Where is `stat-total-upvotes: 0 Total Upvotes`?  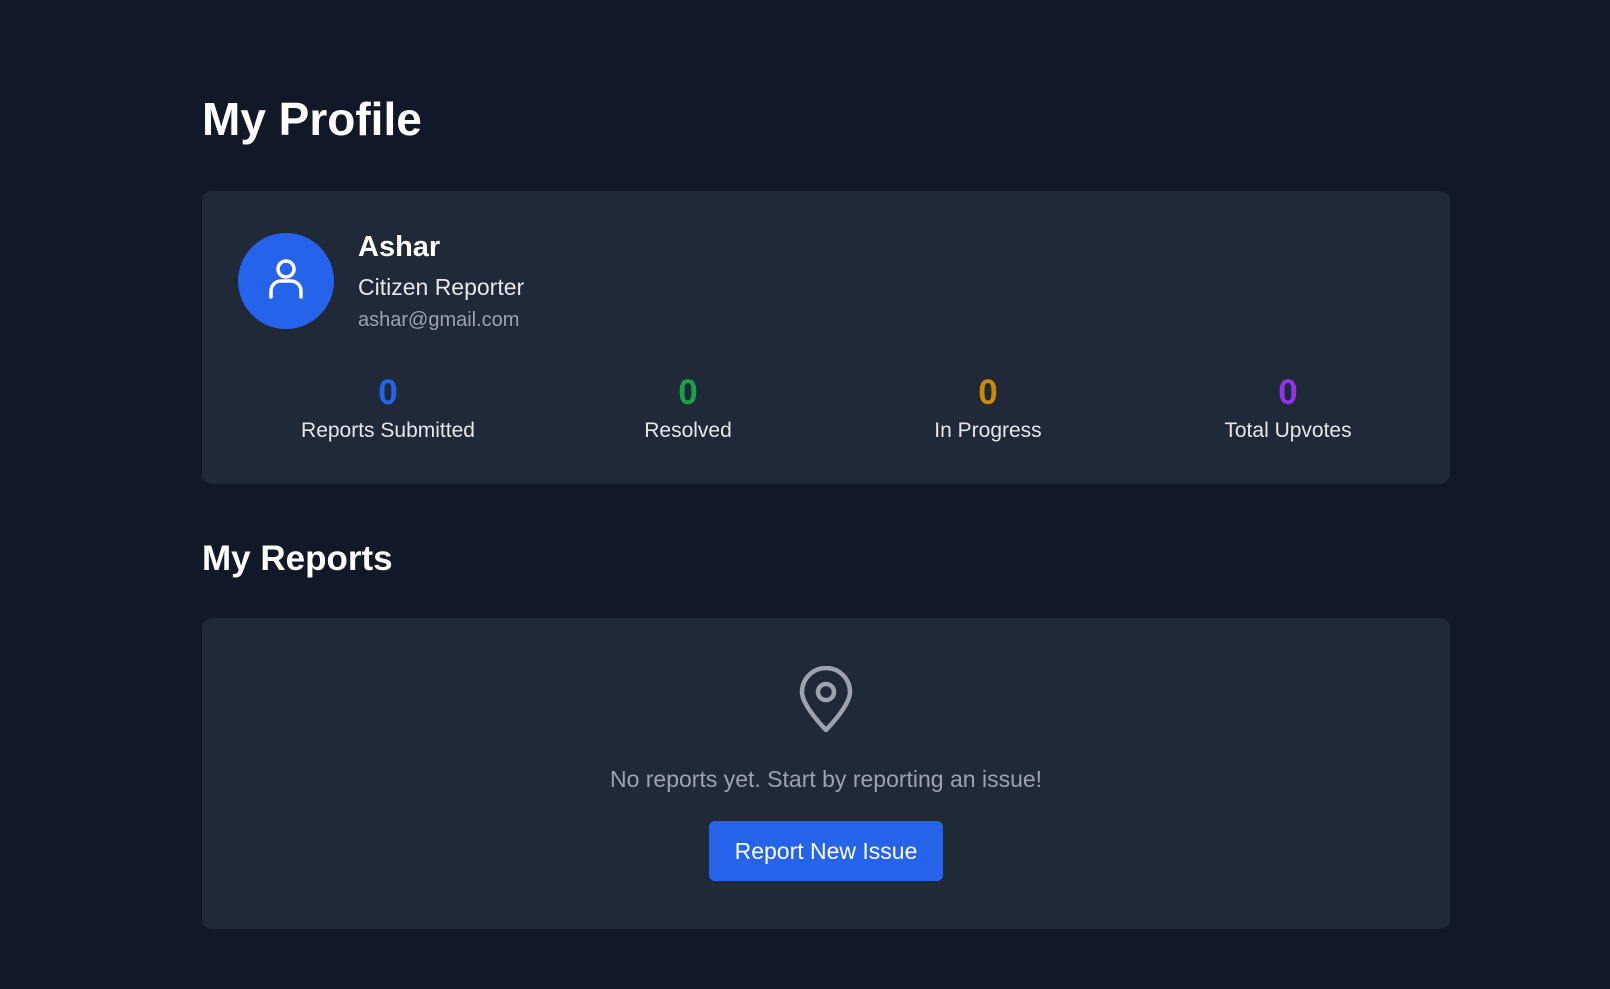 stat-total-upvotes: 0 Total Upvotes is located at coordinates (1288, 409).